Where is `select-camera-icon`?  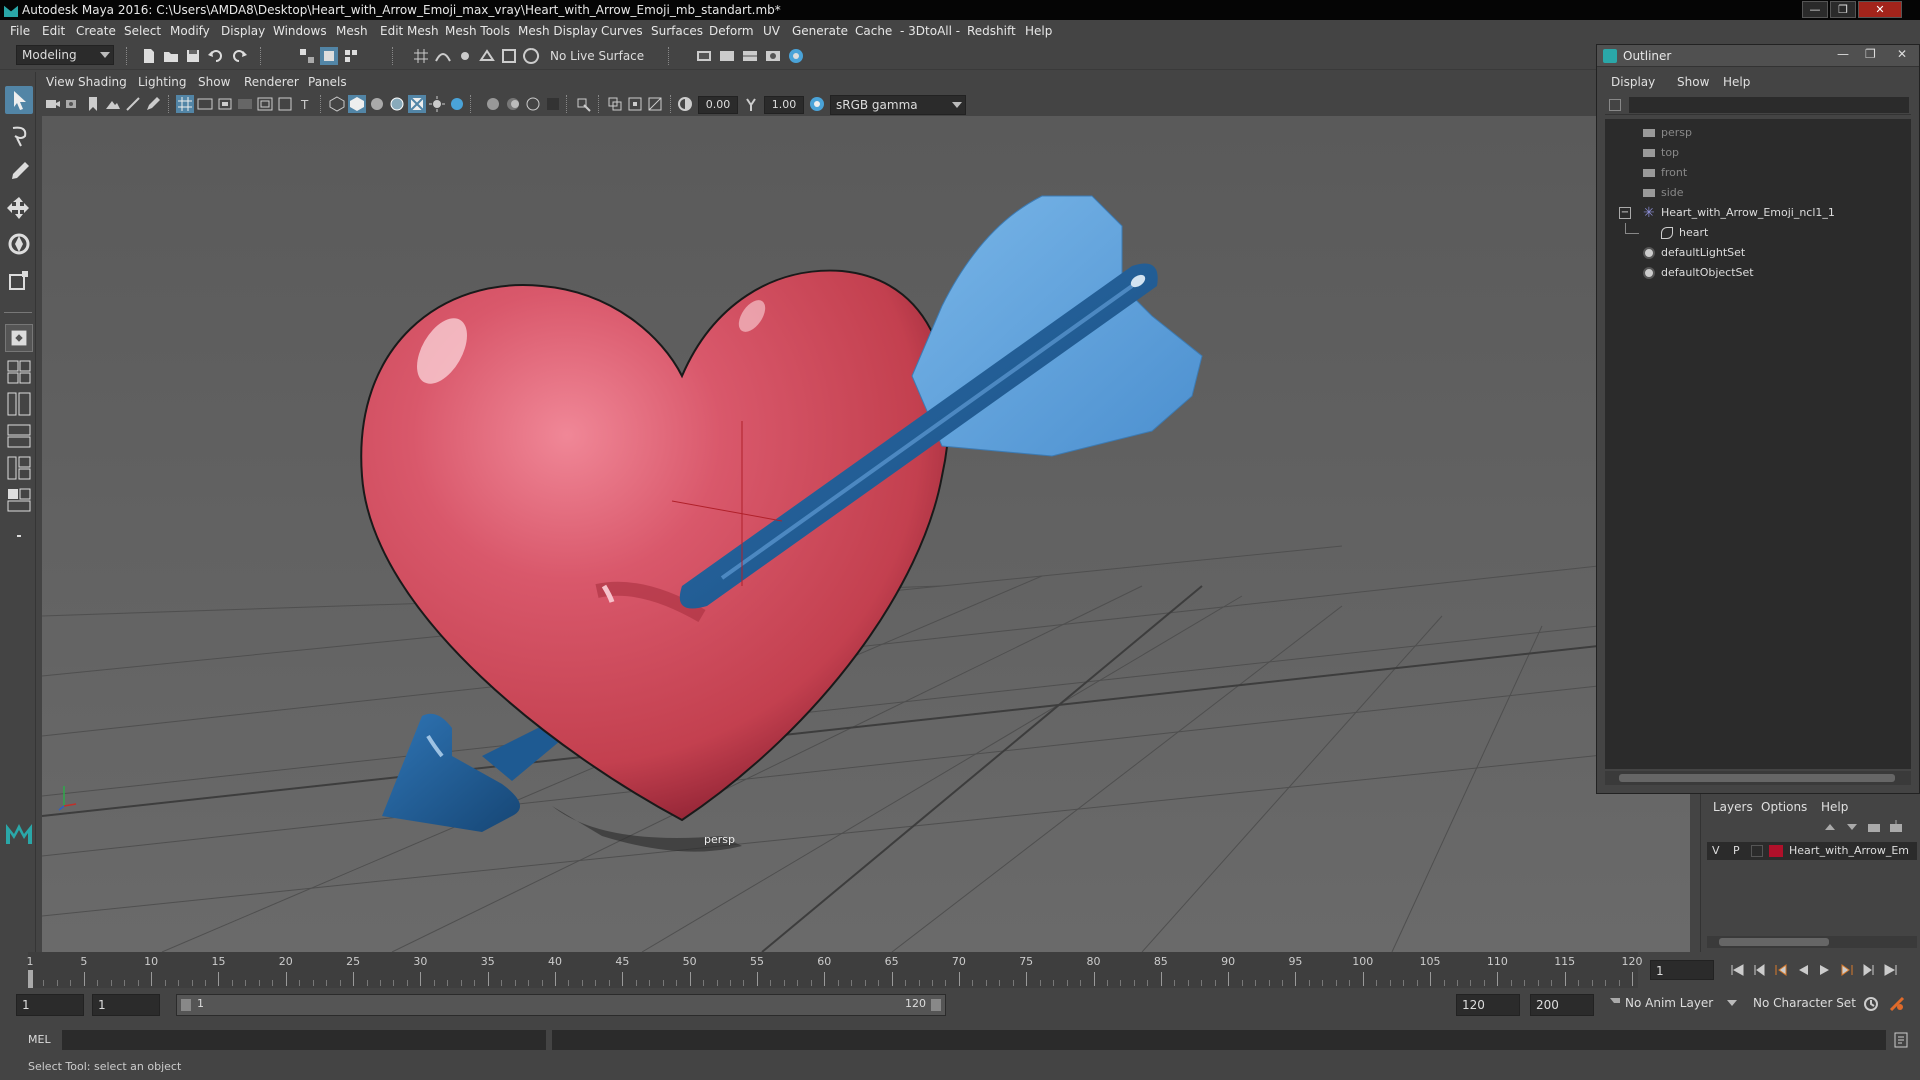 select-camera-icon is located at coordinates (53, 104).